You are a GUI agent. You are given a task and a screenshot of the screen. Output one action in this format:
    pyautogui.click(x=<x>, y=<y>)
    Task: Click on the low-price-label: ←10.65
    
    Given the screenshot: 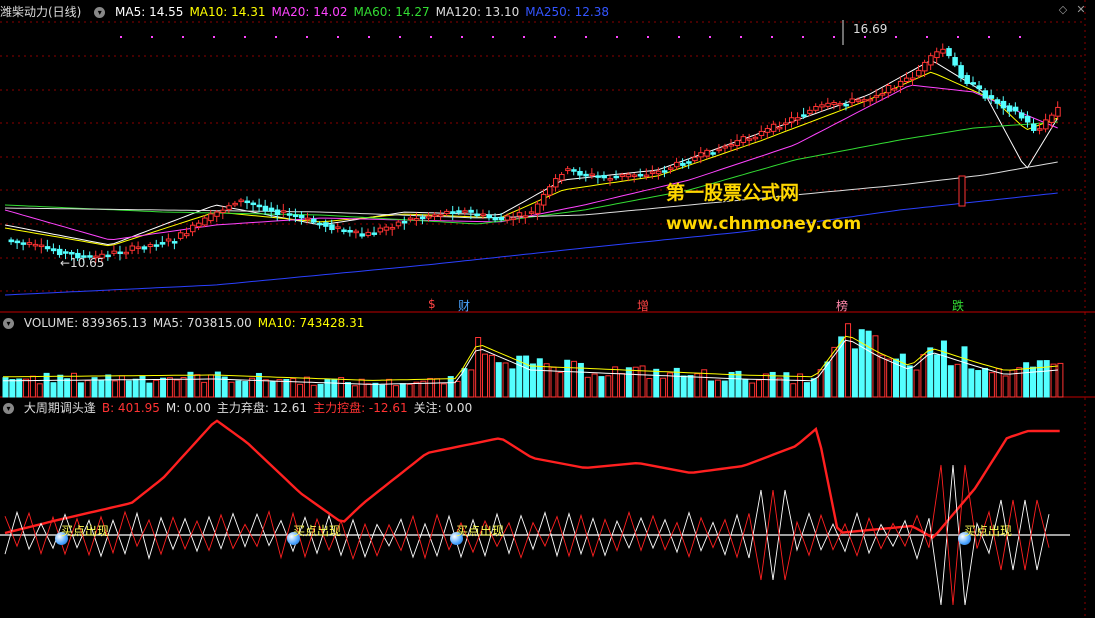 What is the action you would take?
    pyautogui.click(x=82, y=263)
    